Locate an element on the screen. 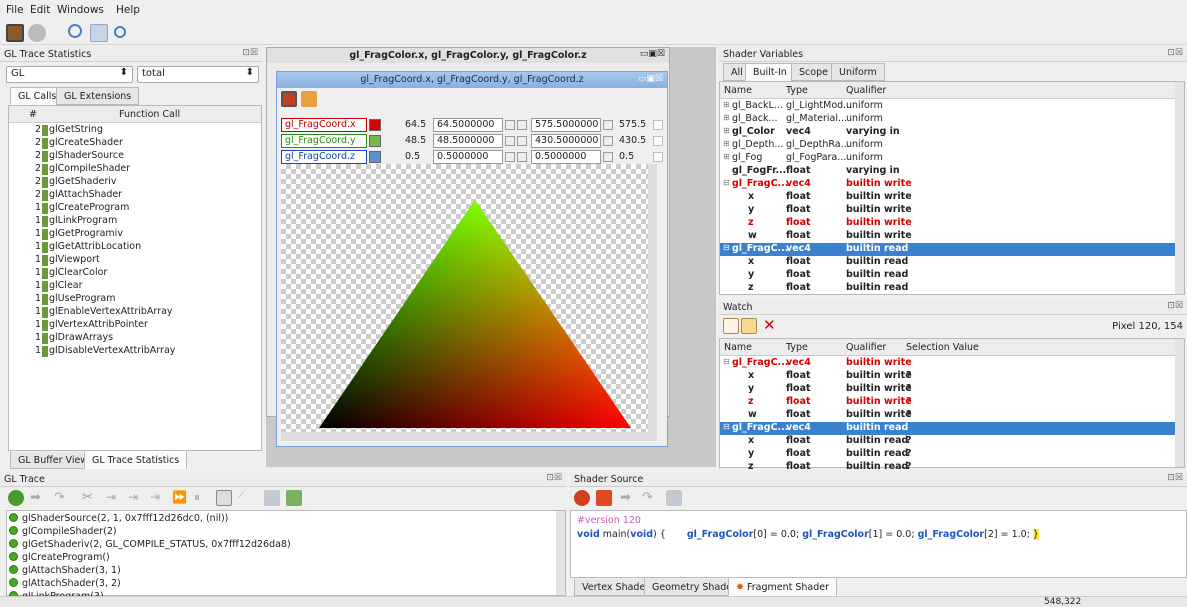 This screenshot has height=607, width=1187. table-row: 1 glEnableVertexAttribArray is located at coordinates (135, 312).